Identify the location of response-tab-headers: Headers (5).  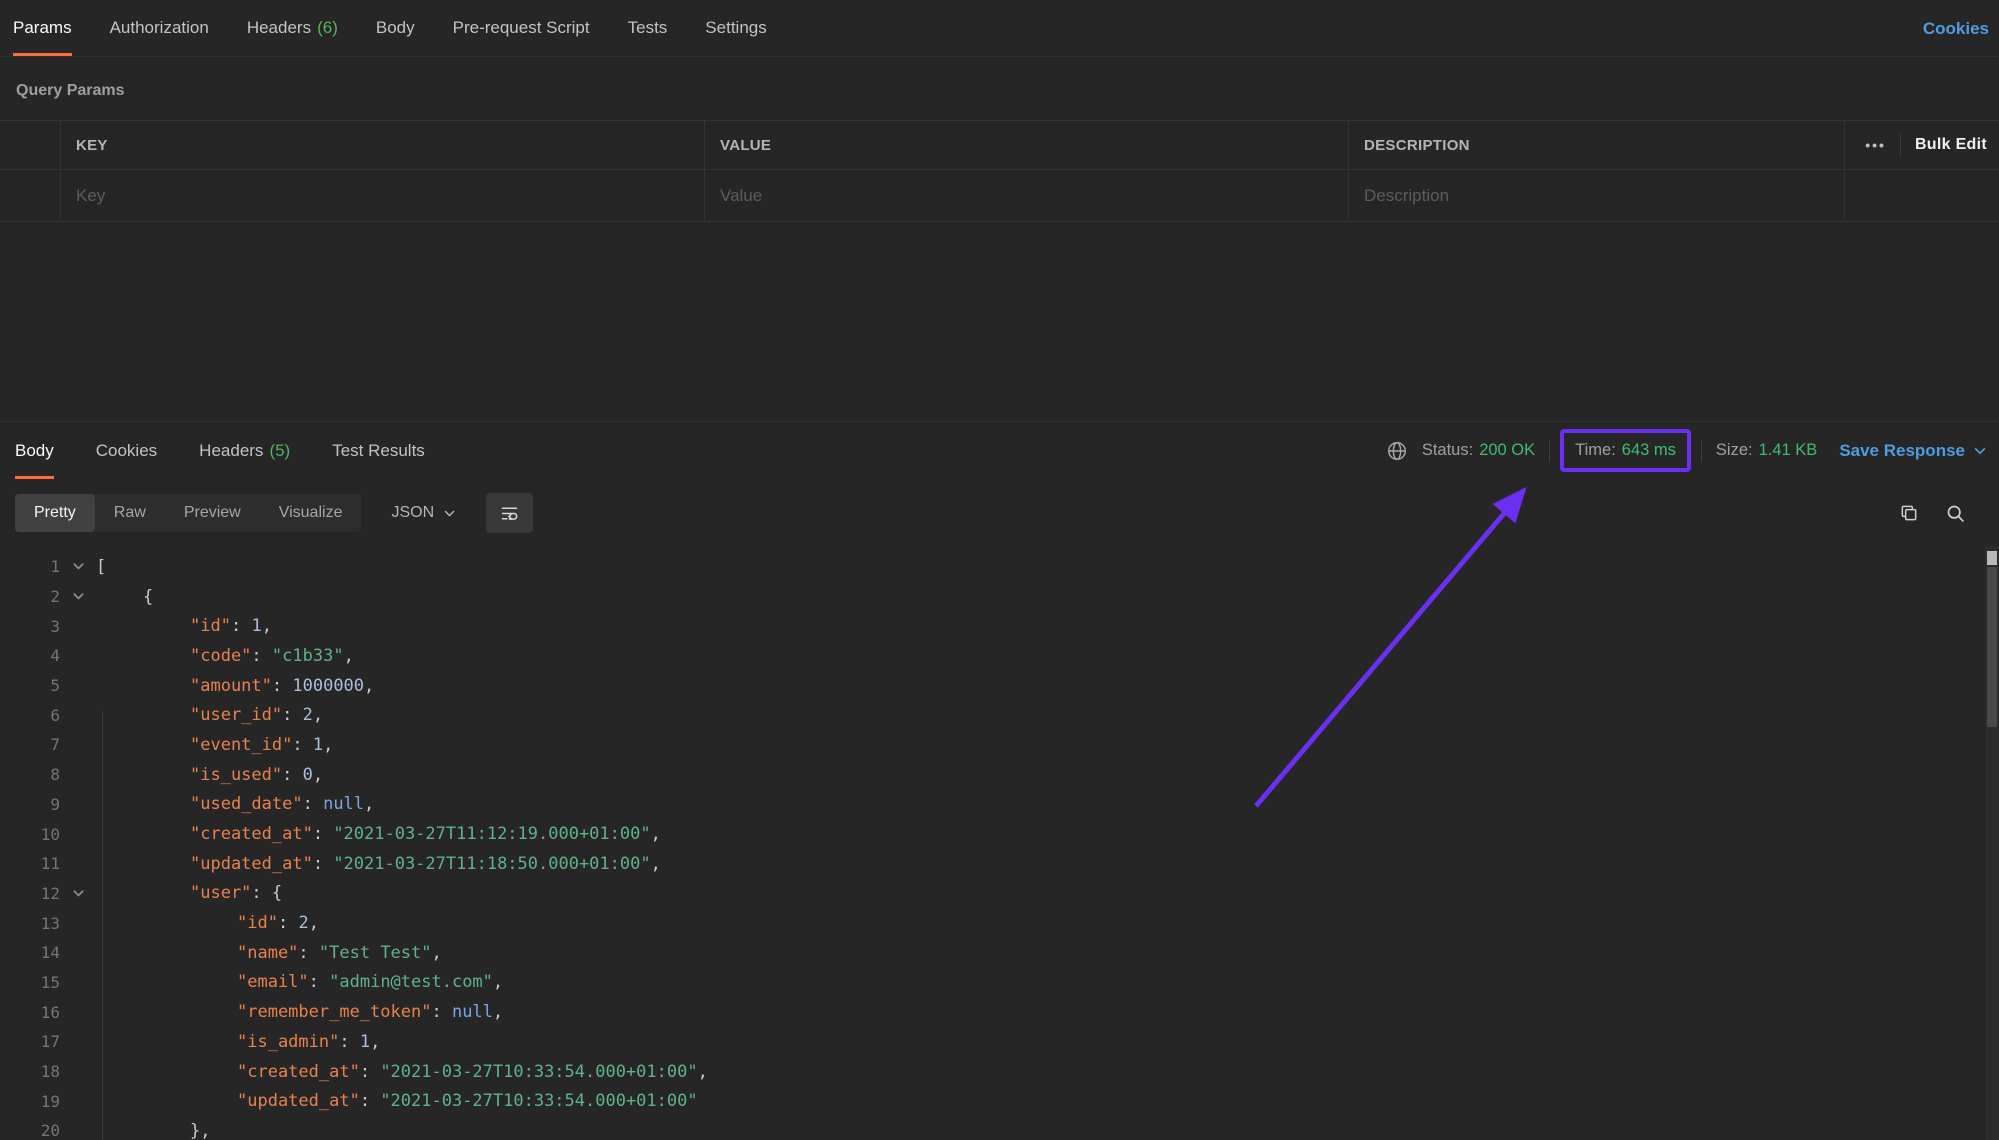
(244, 450).